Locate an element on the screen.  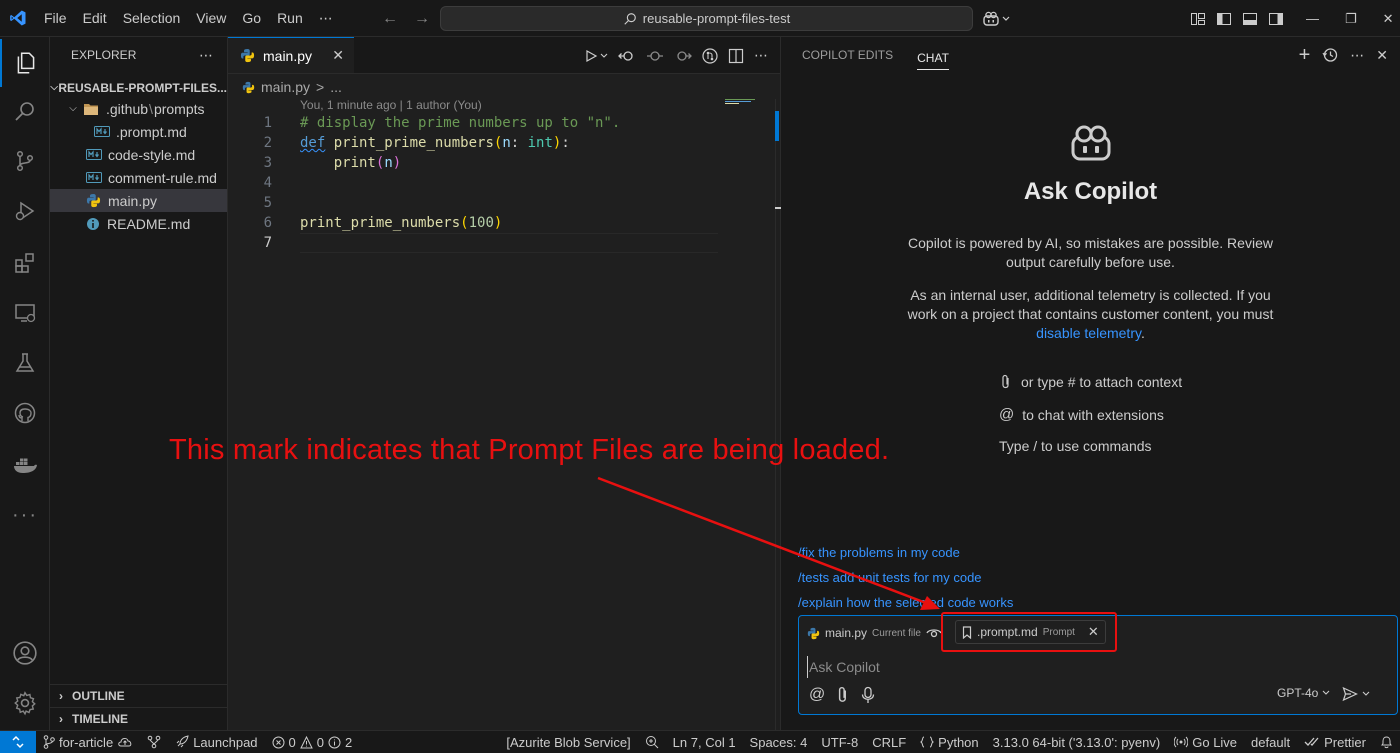
problems-indicator: 0 0 2 is located at coordinates (312, 742).